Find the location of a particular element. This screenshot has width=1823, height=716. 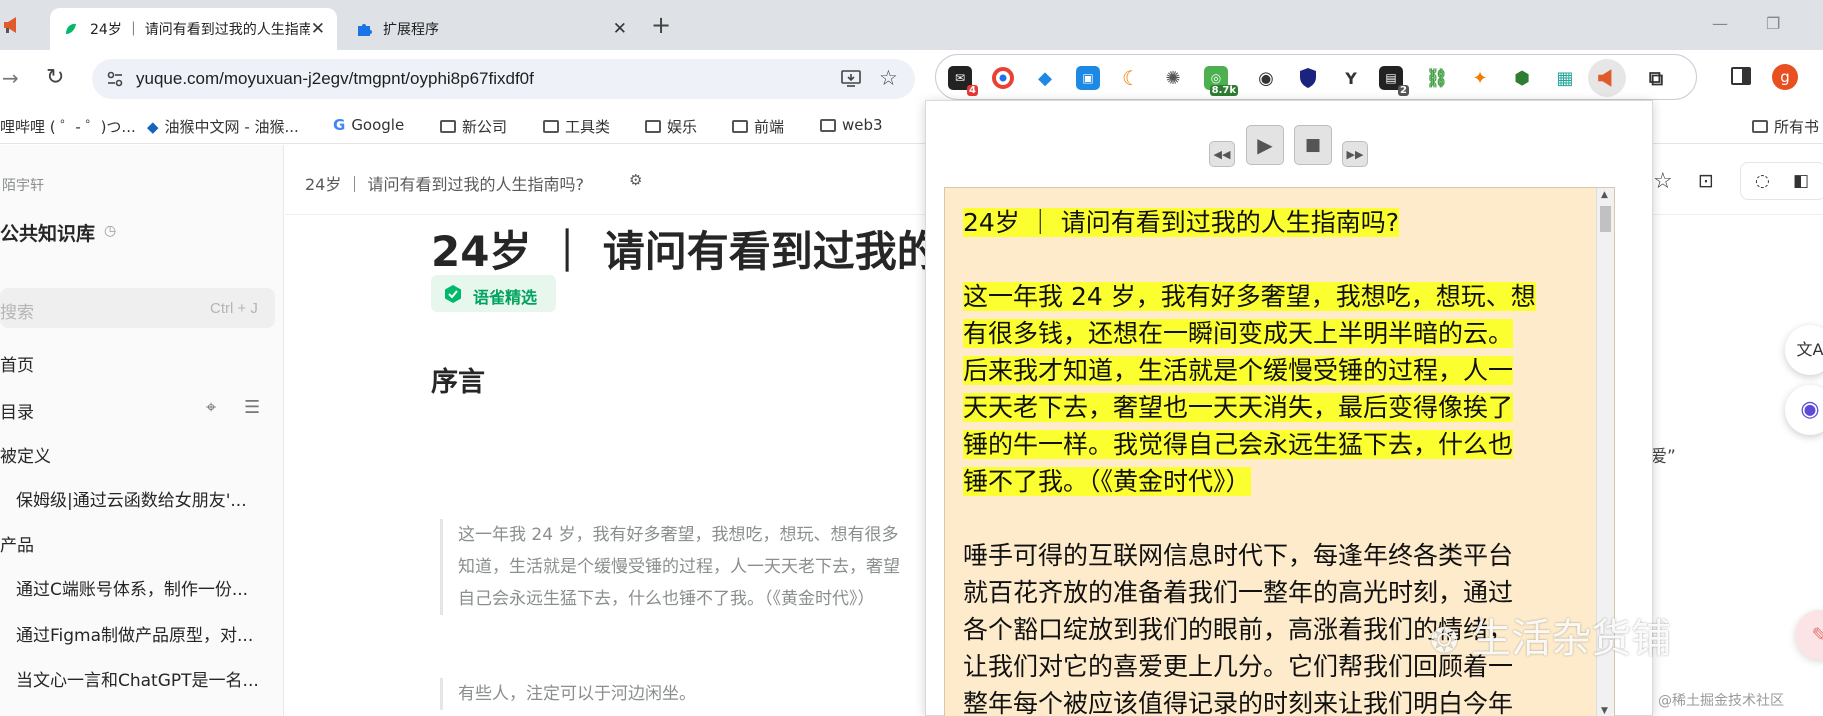

openai-extension-icon: ✺ is located at coordinates (1173, 78).